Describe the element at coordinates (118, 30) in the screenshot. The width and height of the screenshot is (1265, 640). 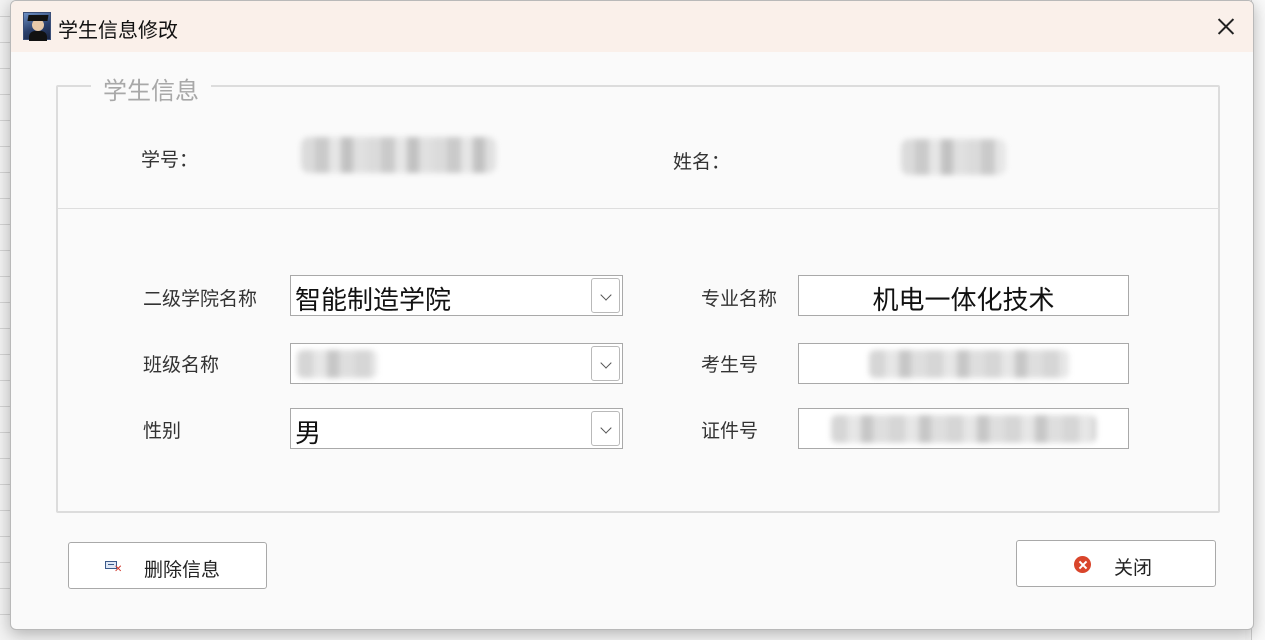
I see `window-title: 学生信息修改` at that location.